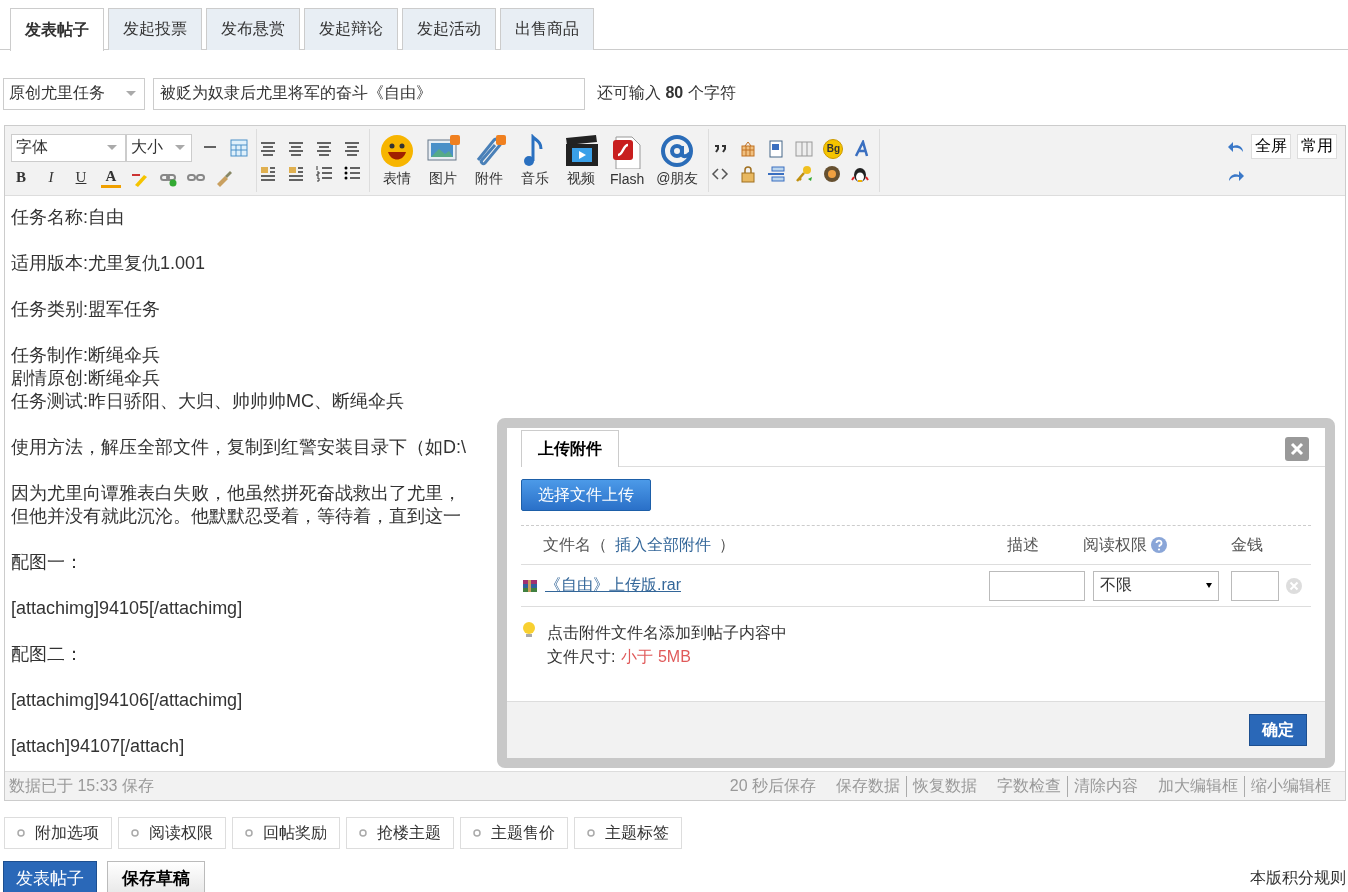  I want to click on help-icon, so click(1159, 545).